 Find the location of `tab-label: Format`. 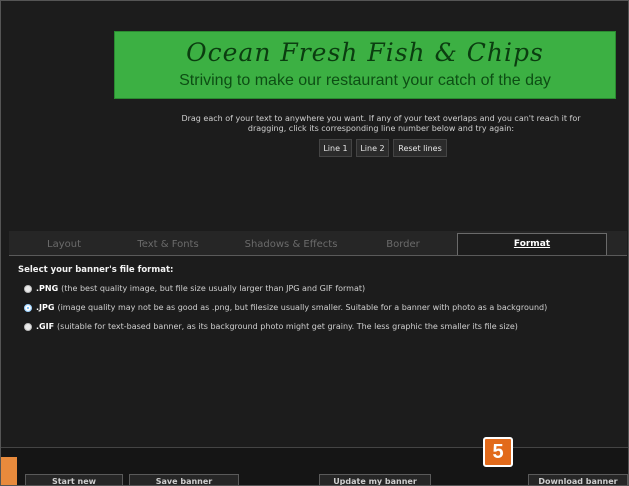

tab-label: Format is located at coordinates (532, 244).